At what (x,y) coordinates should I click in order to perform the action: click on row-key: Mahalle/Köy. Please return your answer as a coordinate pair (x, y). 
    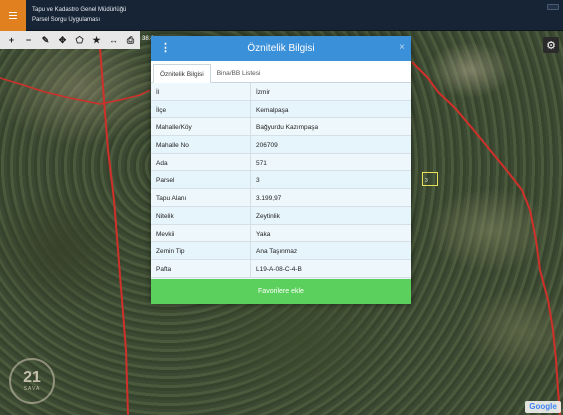
    Looking at the image, I should click on (201, 127).